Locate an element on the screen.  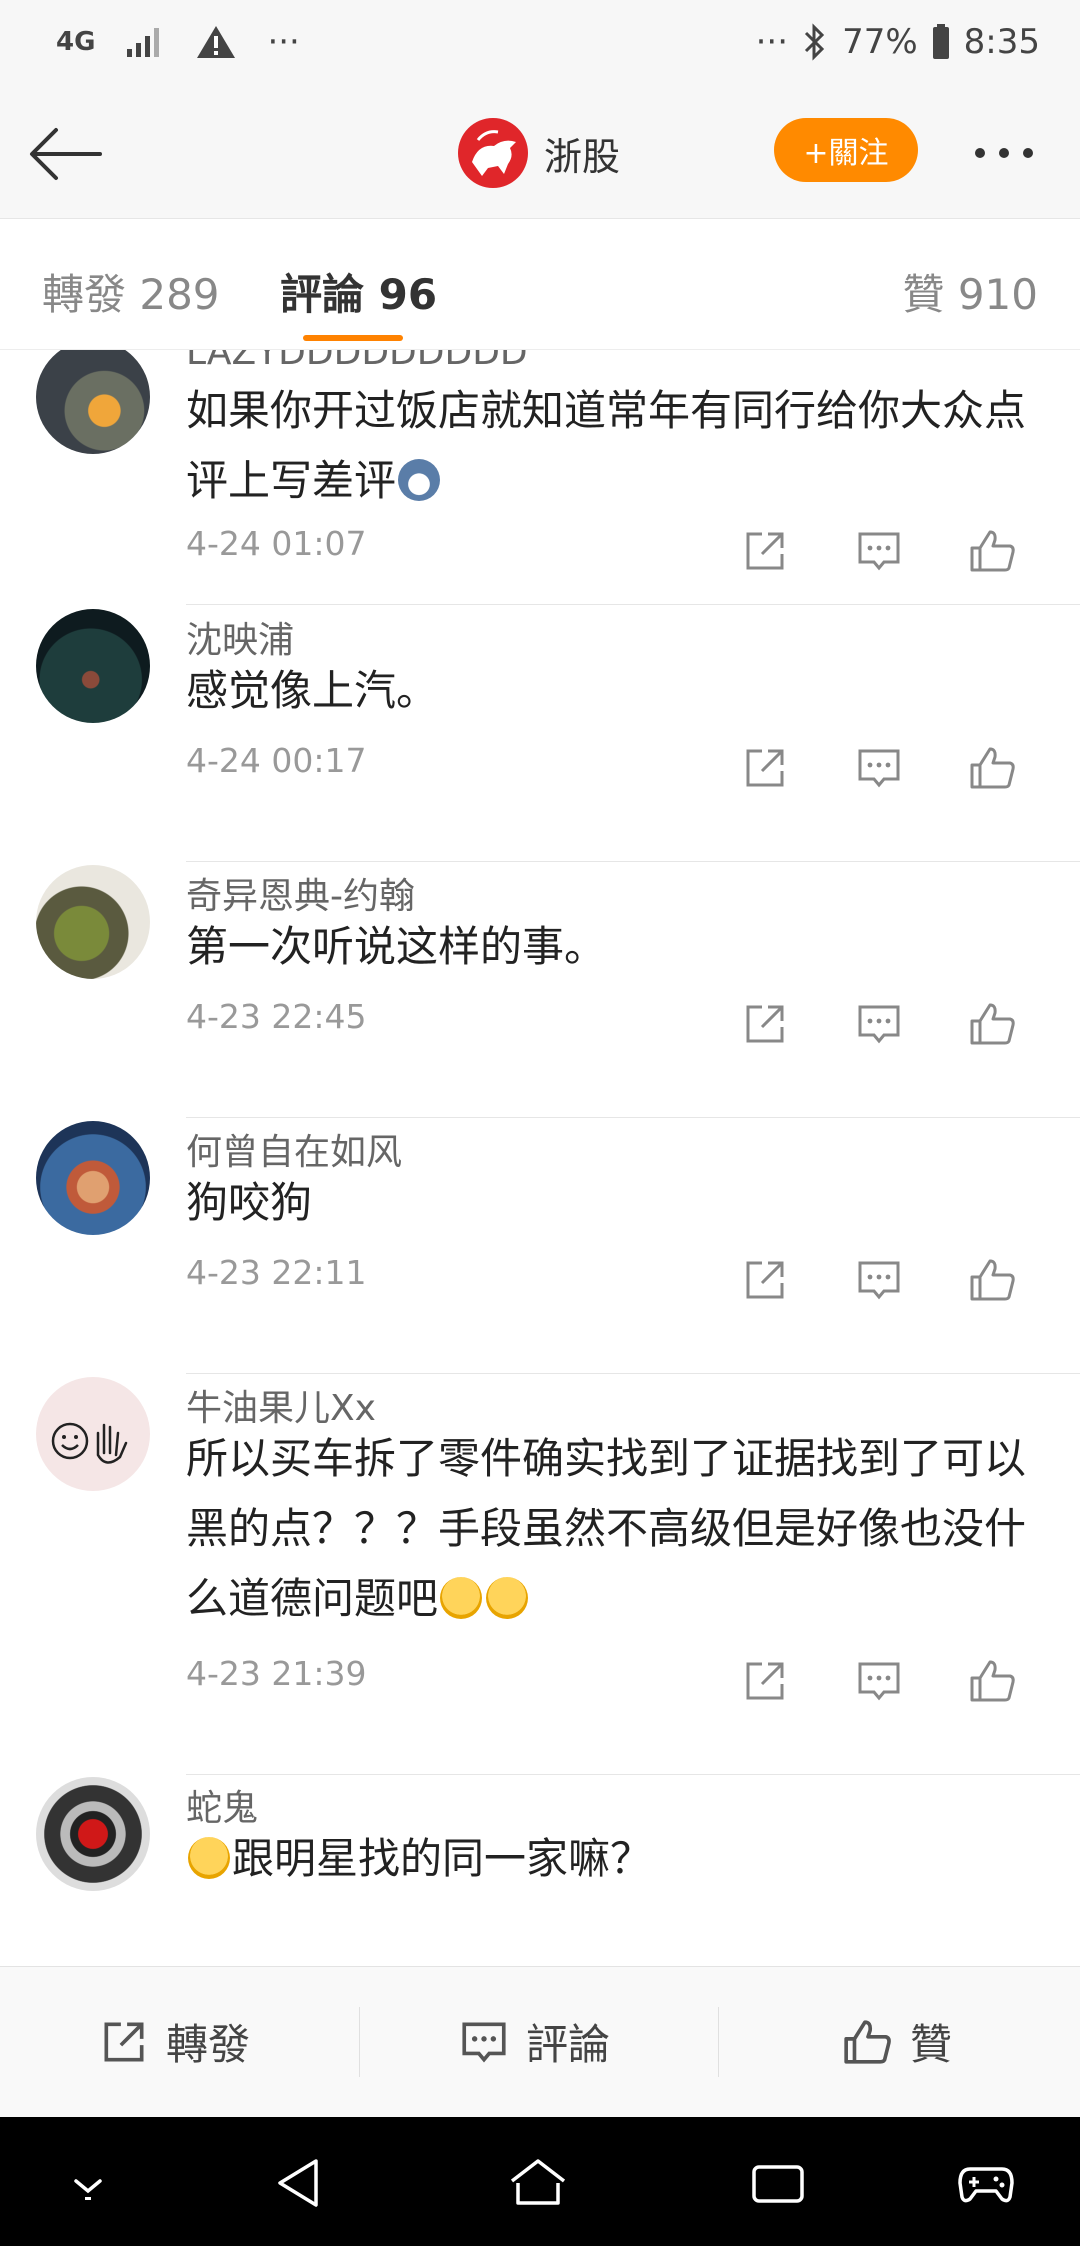
comment-button: 評論 is located at coordinates (534, 2041).